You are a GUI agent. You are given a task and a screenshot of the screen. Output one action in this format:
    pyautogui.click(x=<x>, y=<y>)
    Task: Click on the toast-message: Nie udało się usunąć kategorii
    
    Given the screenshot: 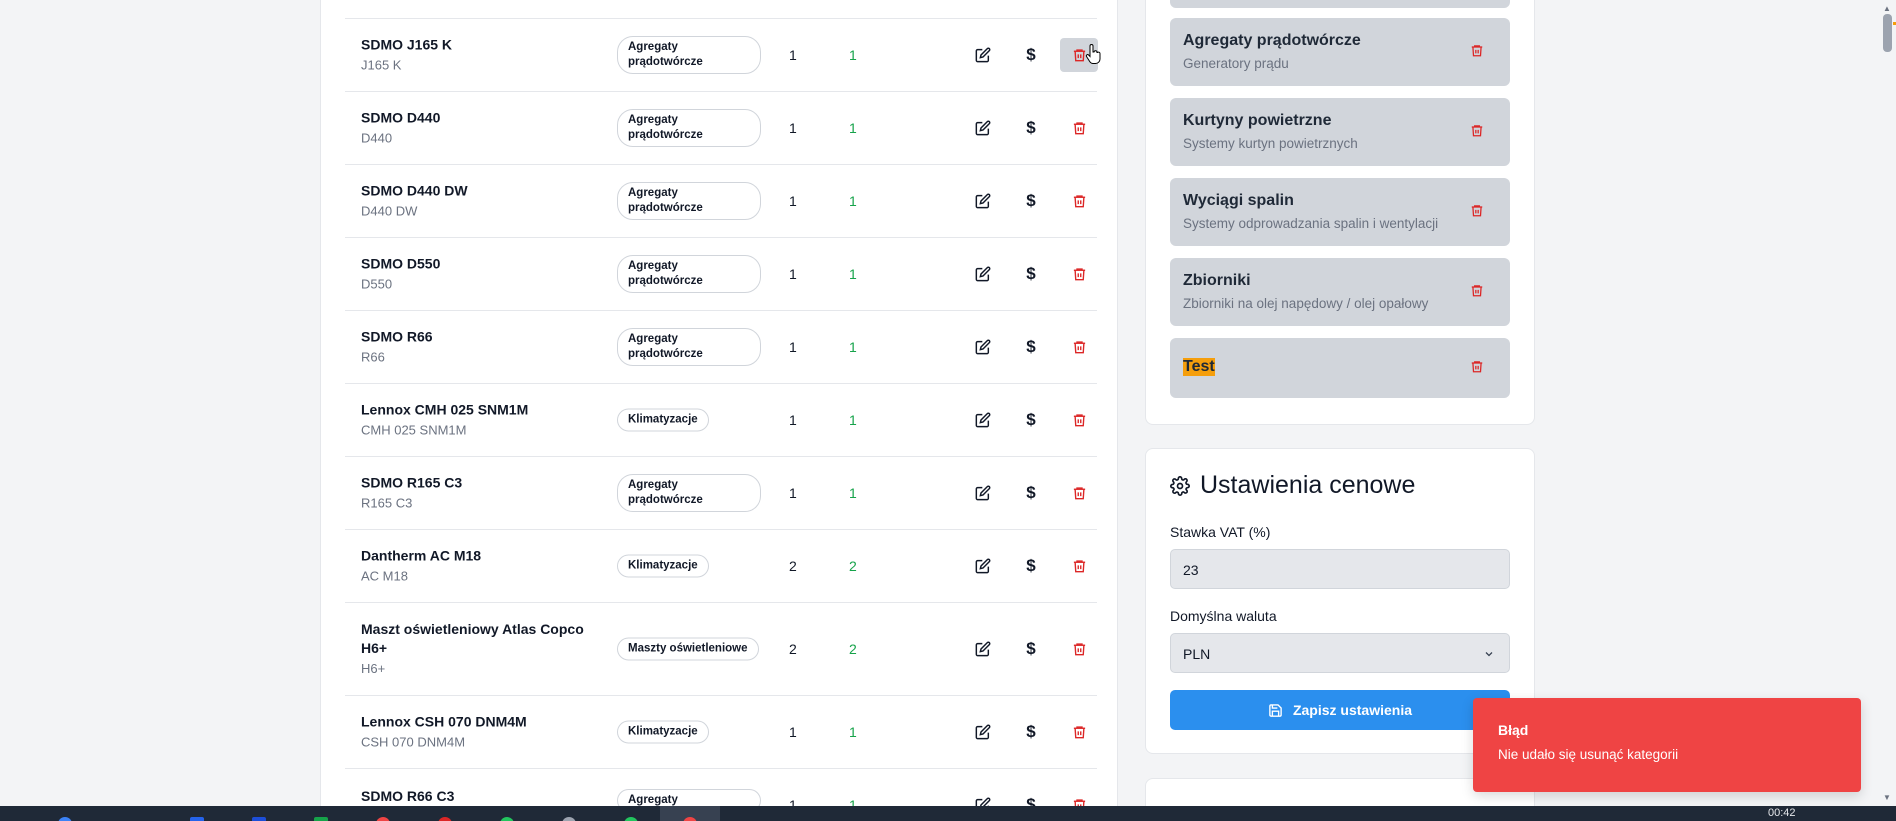 What is the action you would take?
    pyautogui.click(x=1588, y=754)
    